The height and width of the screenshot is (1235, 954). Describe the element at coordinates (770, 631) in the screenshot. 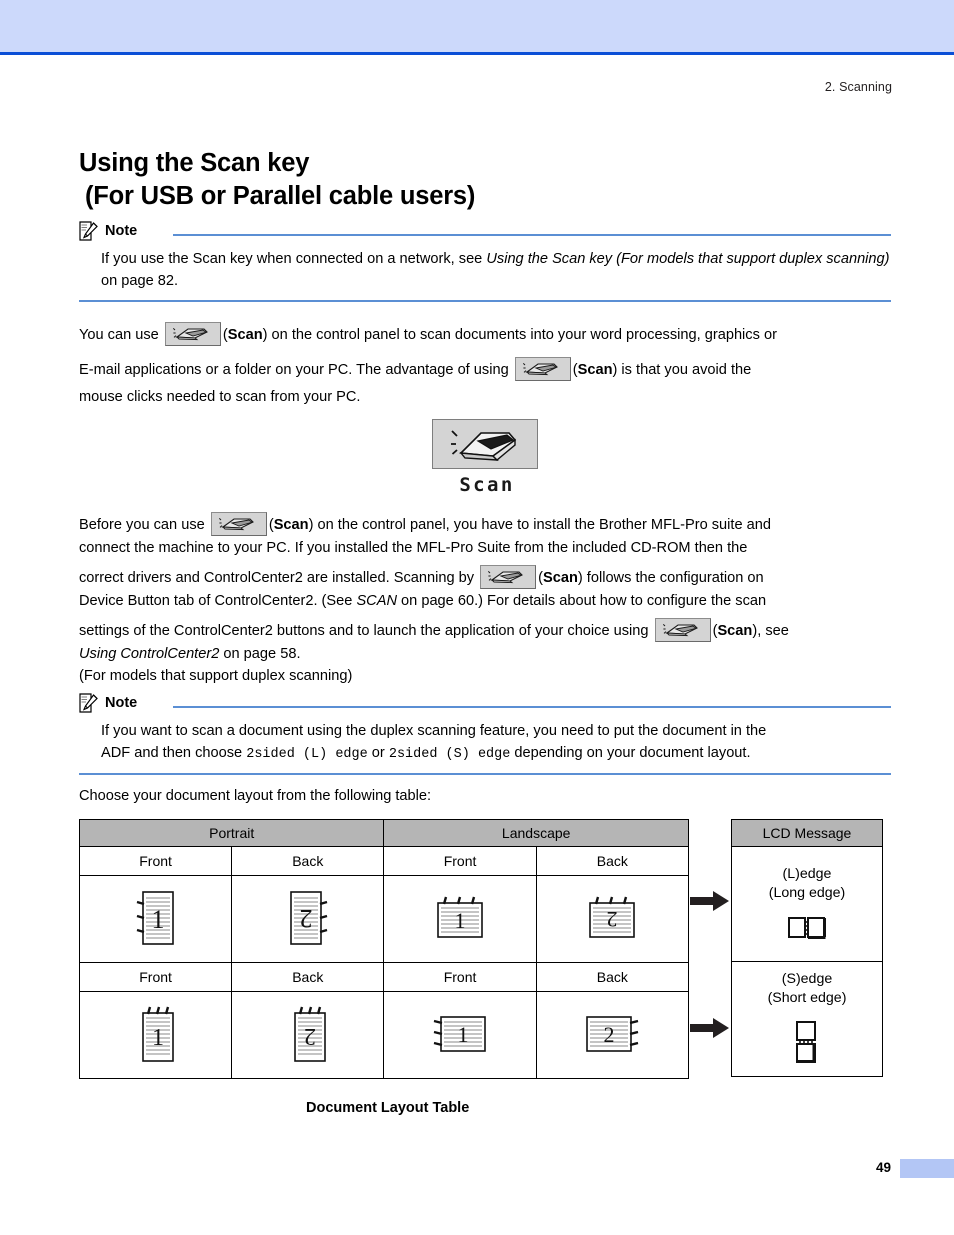

I see `para5-text-c: ), see` at that location.